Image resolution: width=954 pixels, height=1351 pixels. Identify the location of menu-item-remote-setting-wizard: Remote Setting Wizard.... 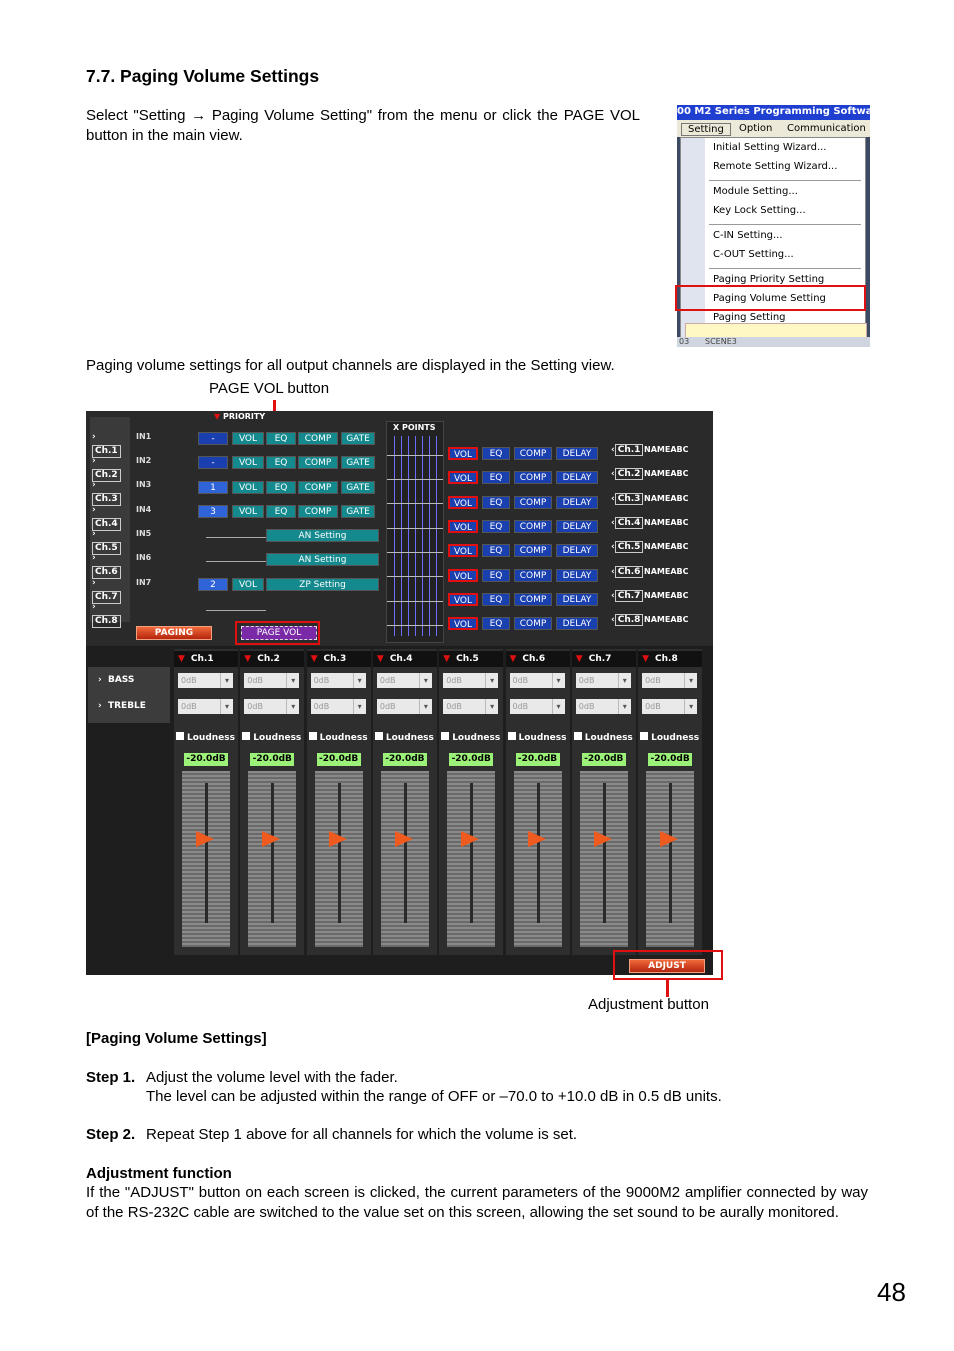
(775, 167).